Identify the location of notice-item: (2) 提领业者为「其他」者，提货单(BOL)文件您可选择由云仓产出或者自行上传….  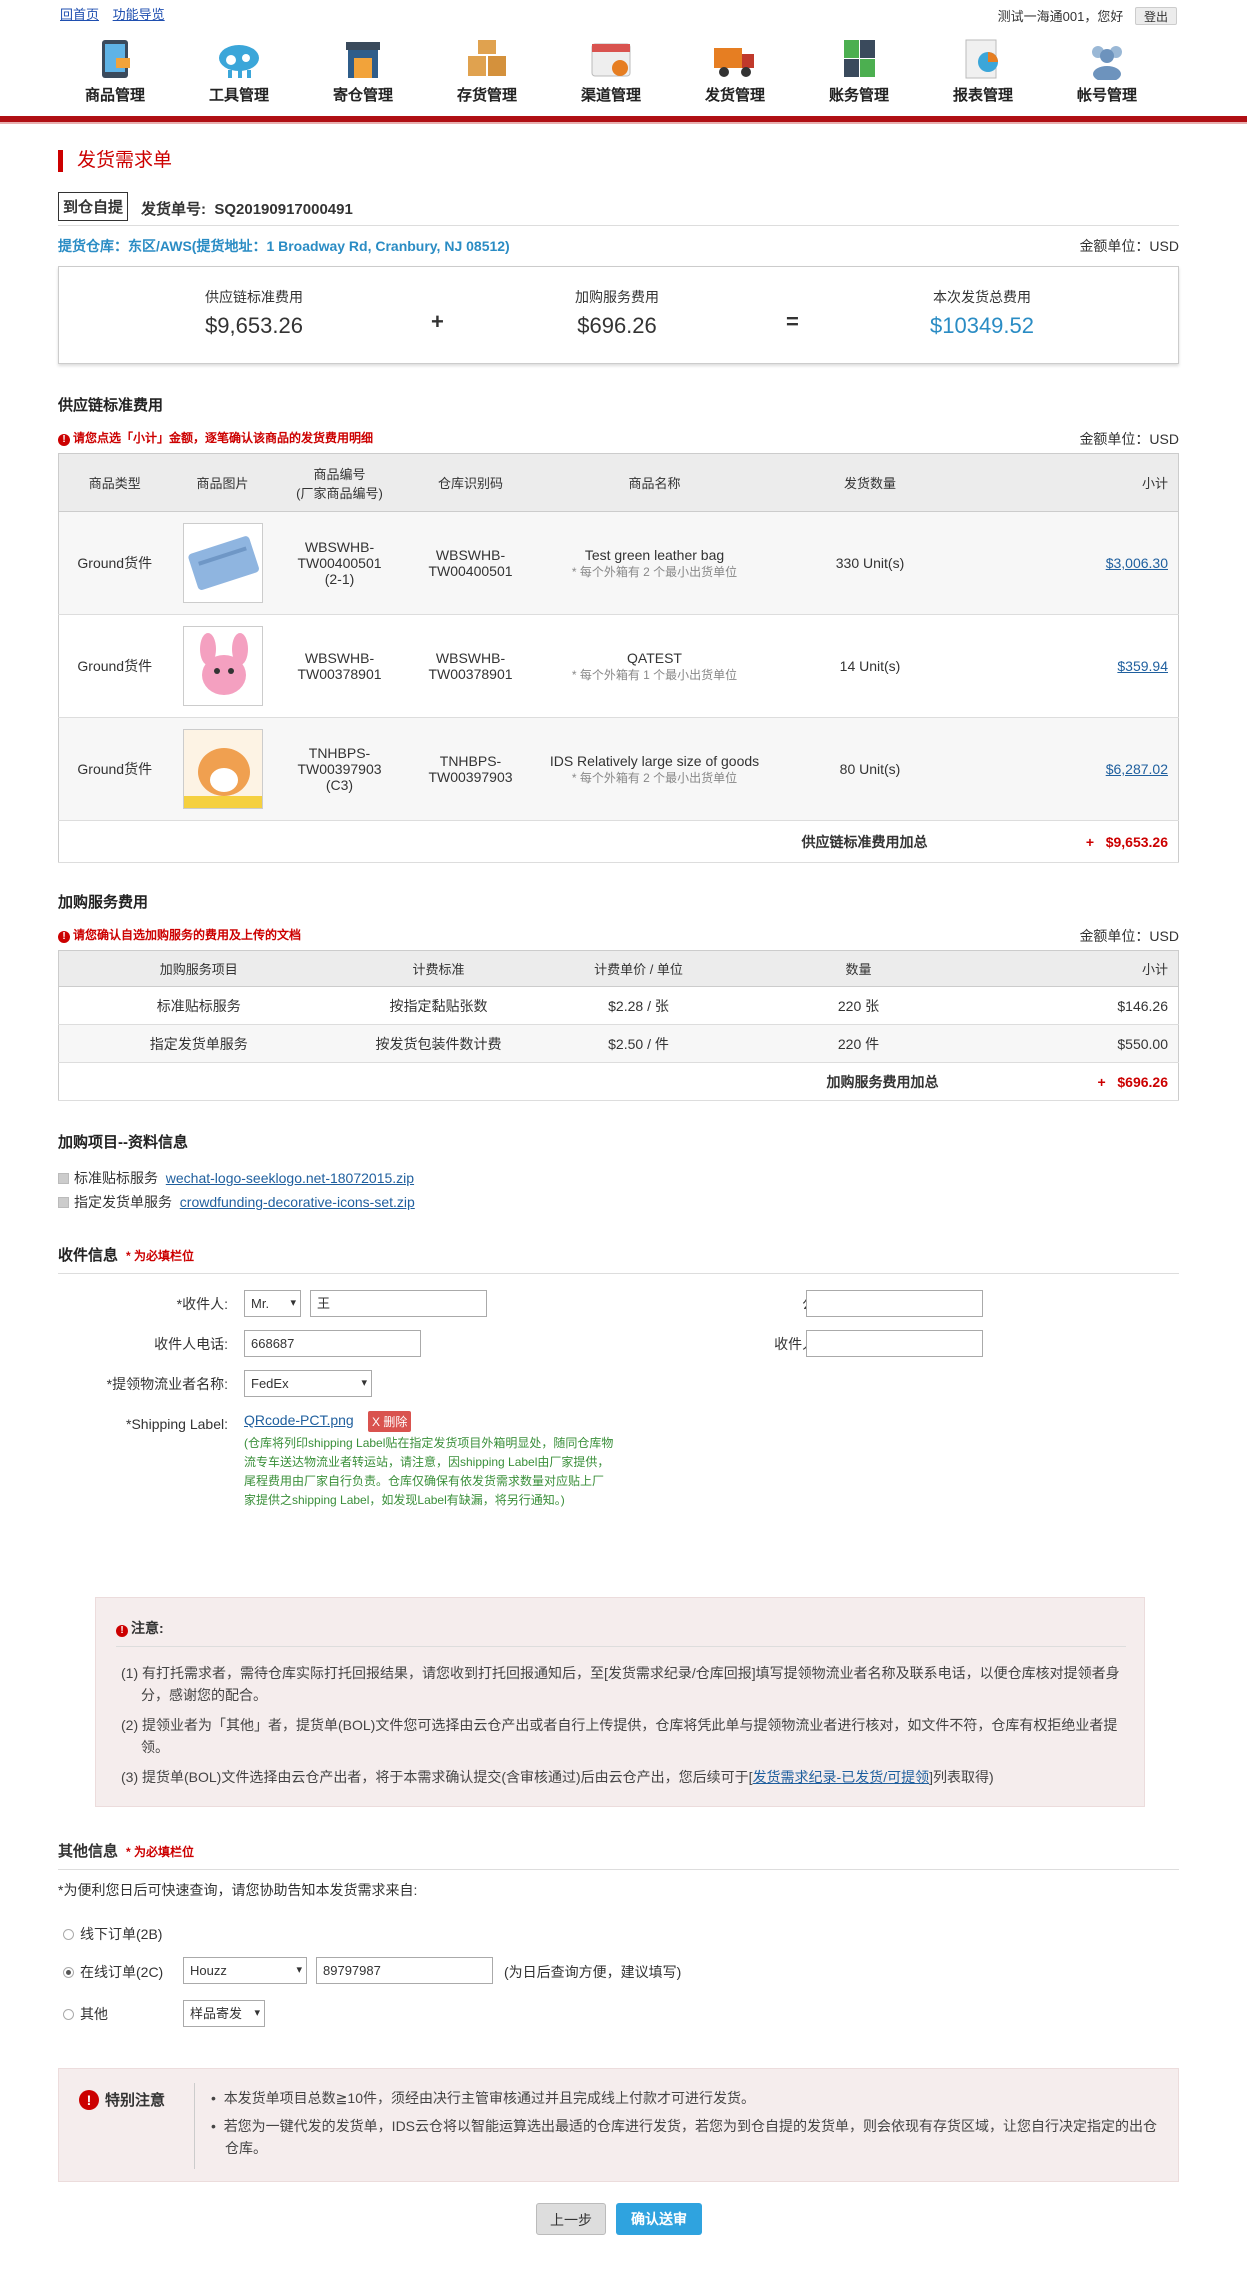
(619, 1736).